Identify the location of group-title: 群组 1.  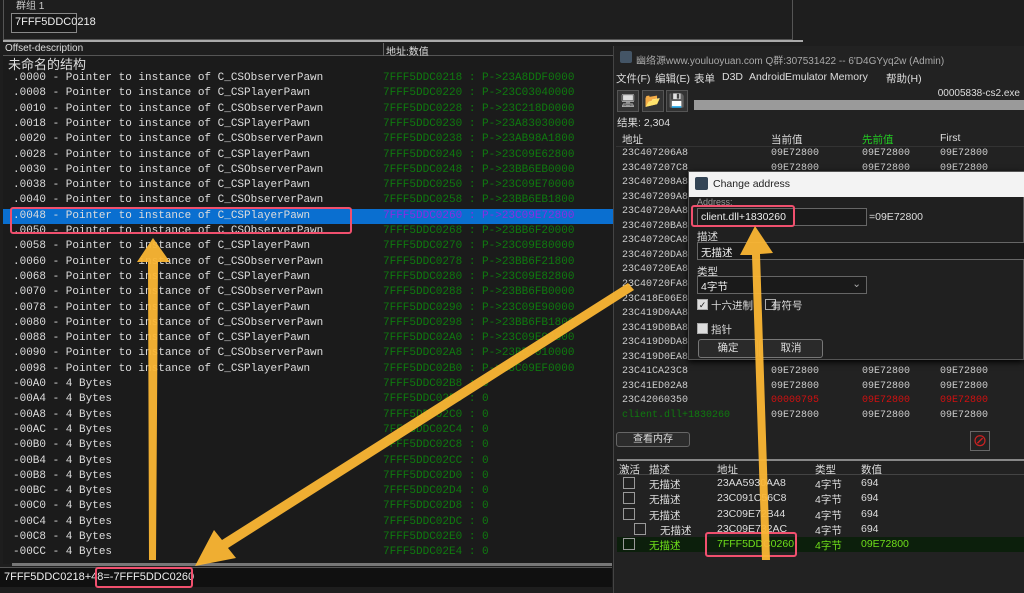
(30, 6).